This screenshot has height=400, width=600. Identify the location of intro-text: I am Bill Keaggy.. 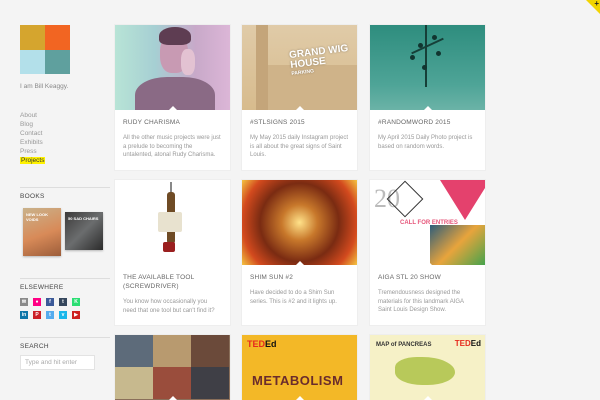
(44, 86).